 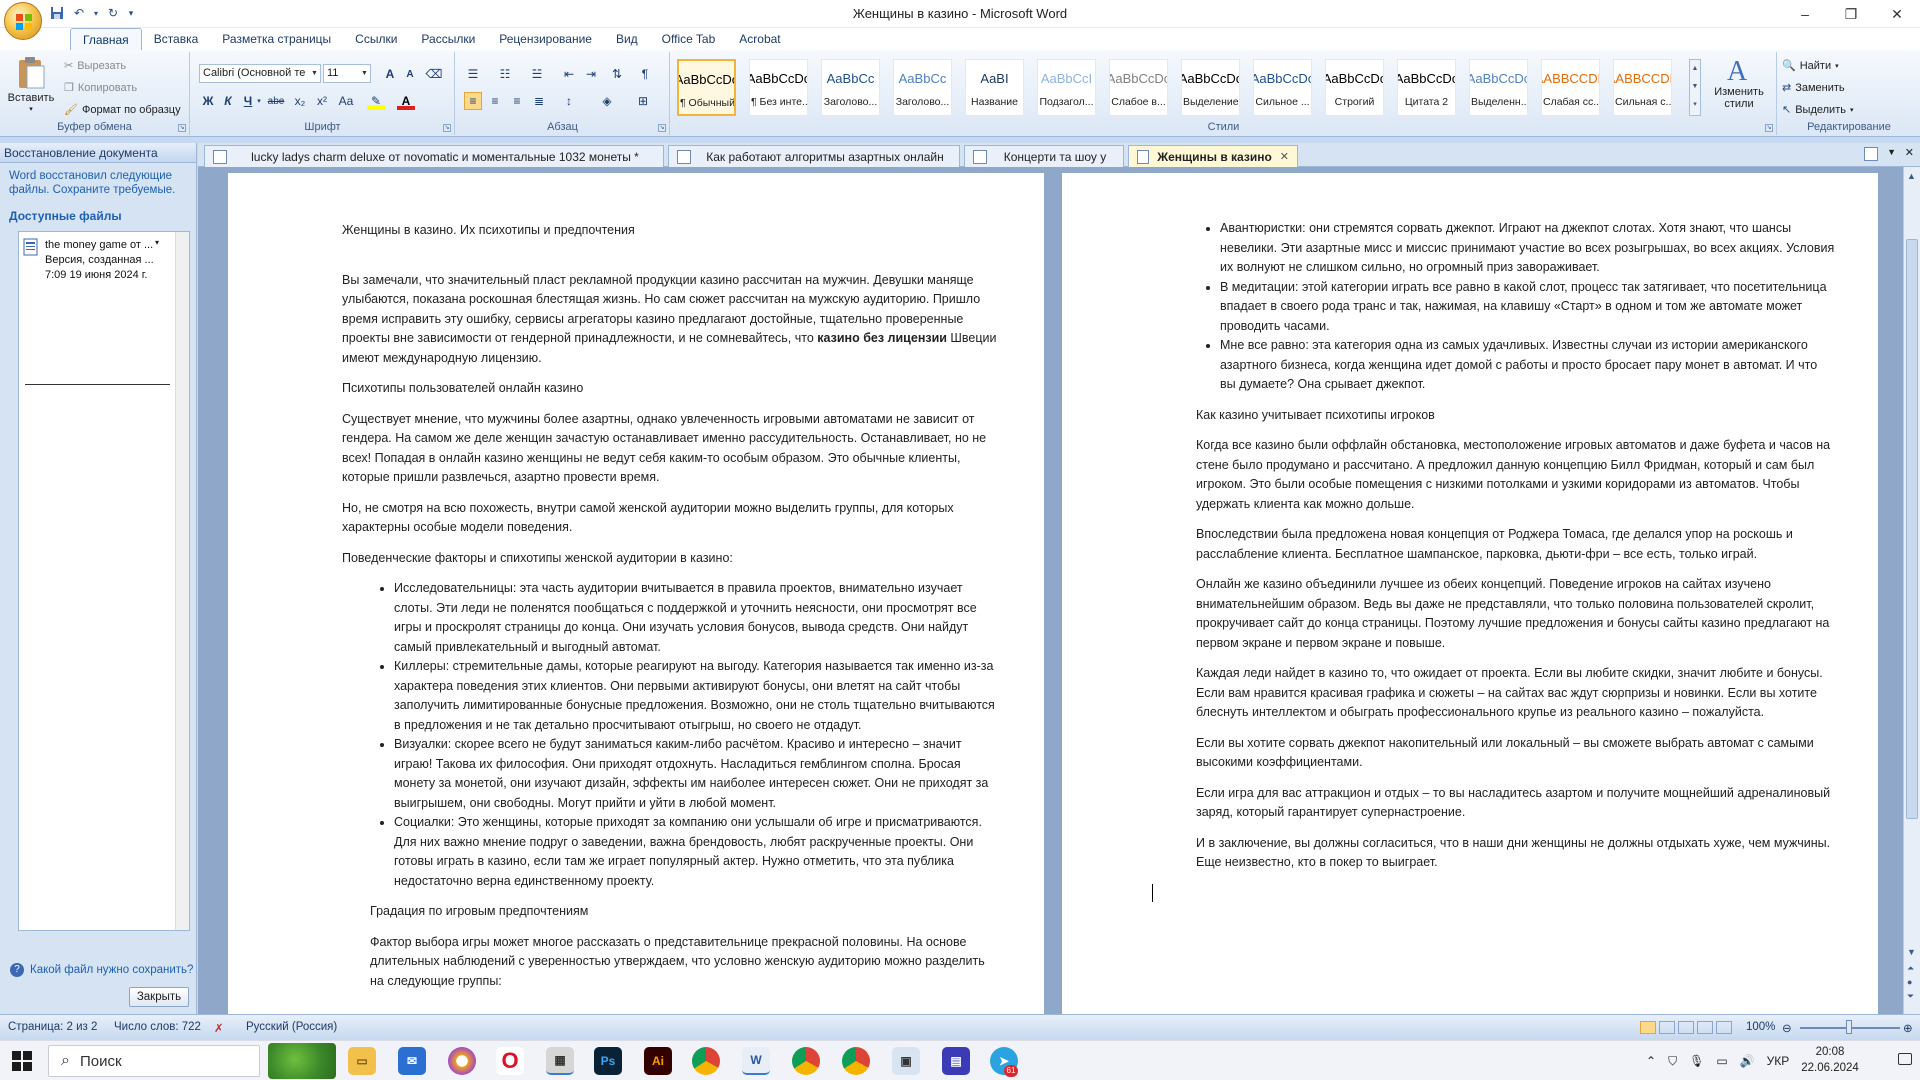 I want to click on superscript-button: x², so click(x=322, y=101).